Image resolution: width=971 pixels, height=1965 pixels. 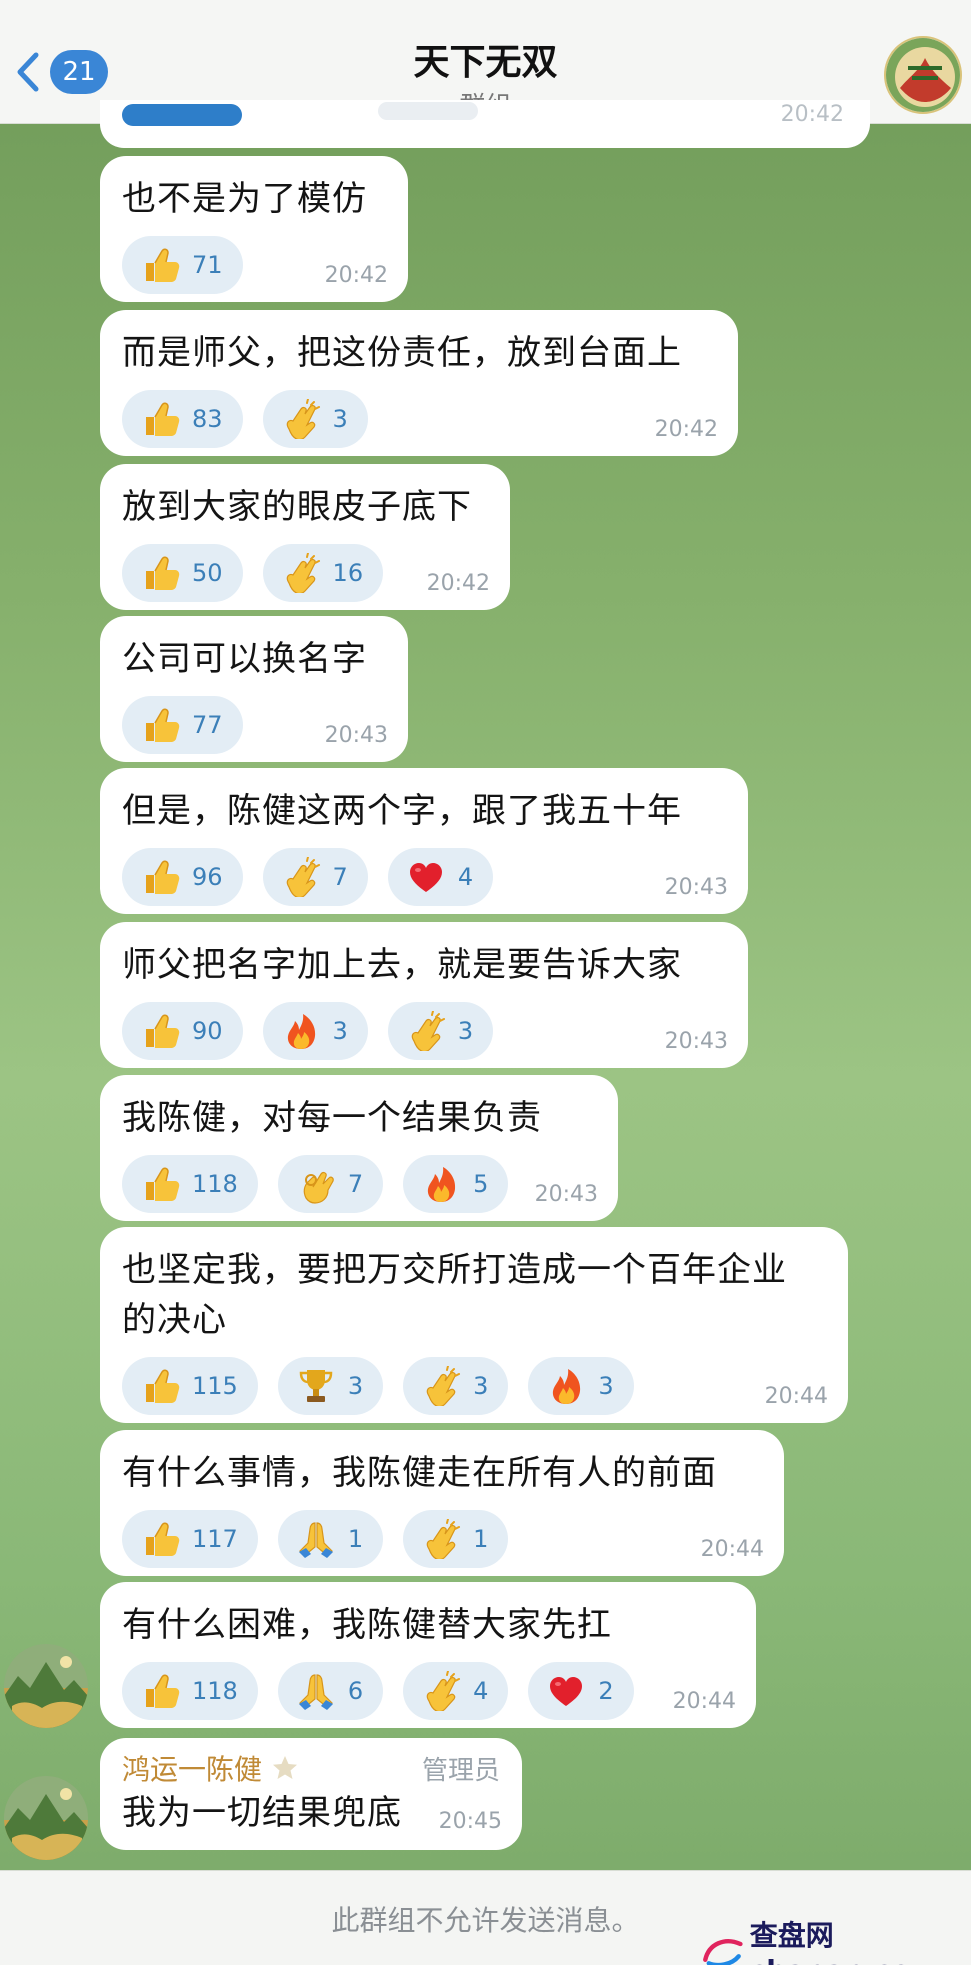 I want to click on reaction-count: 4, so click(x=481, y=1691).